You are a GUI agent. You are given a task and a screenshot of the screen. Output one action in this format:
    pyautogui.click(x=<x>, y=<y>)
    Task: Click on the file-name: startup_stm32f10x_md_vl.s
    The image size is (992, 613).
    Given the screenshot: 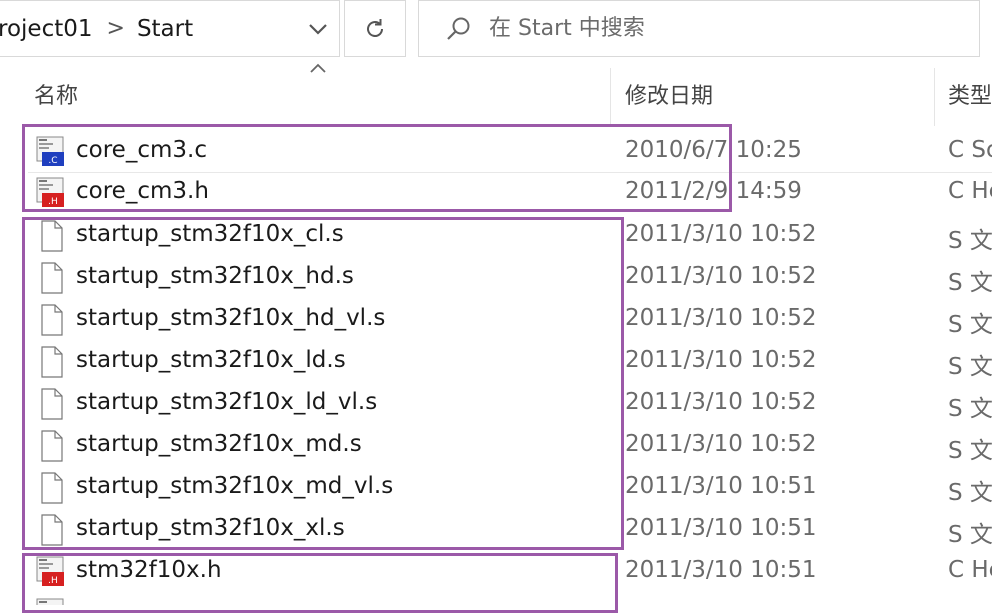 What is the action you would take?
    pyautogui.click(x=235, y=486)
    